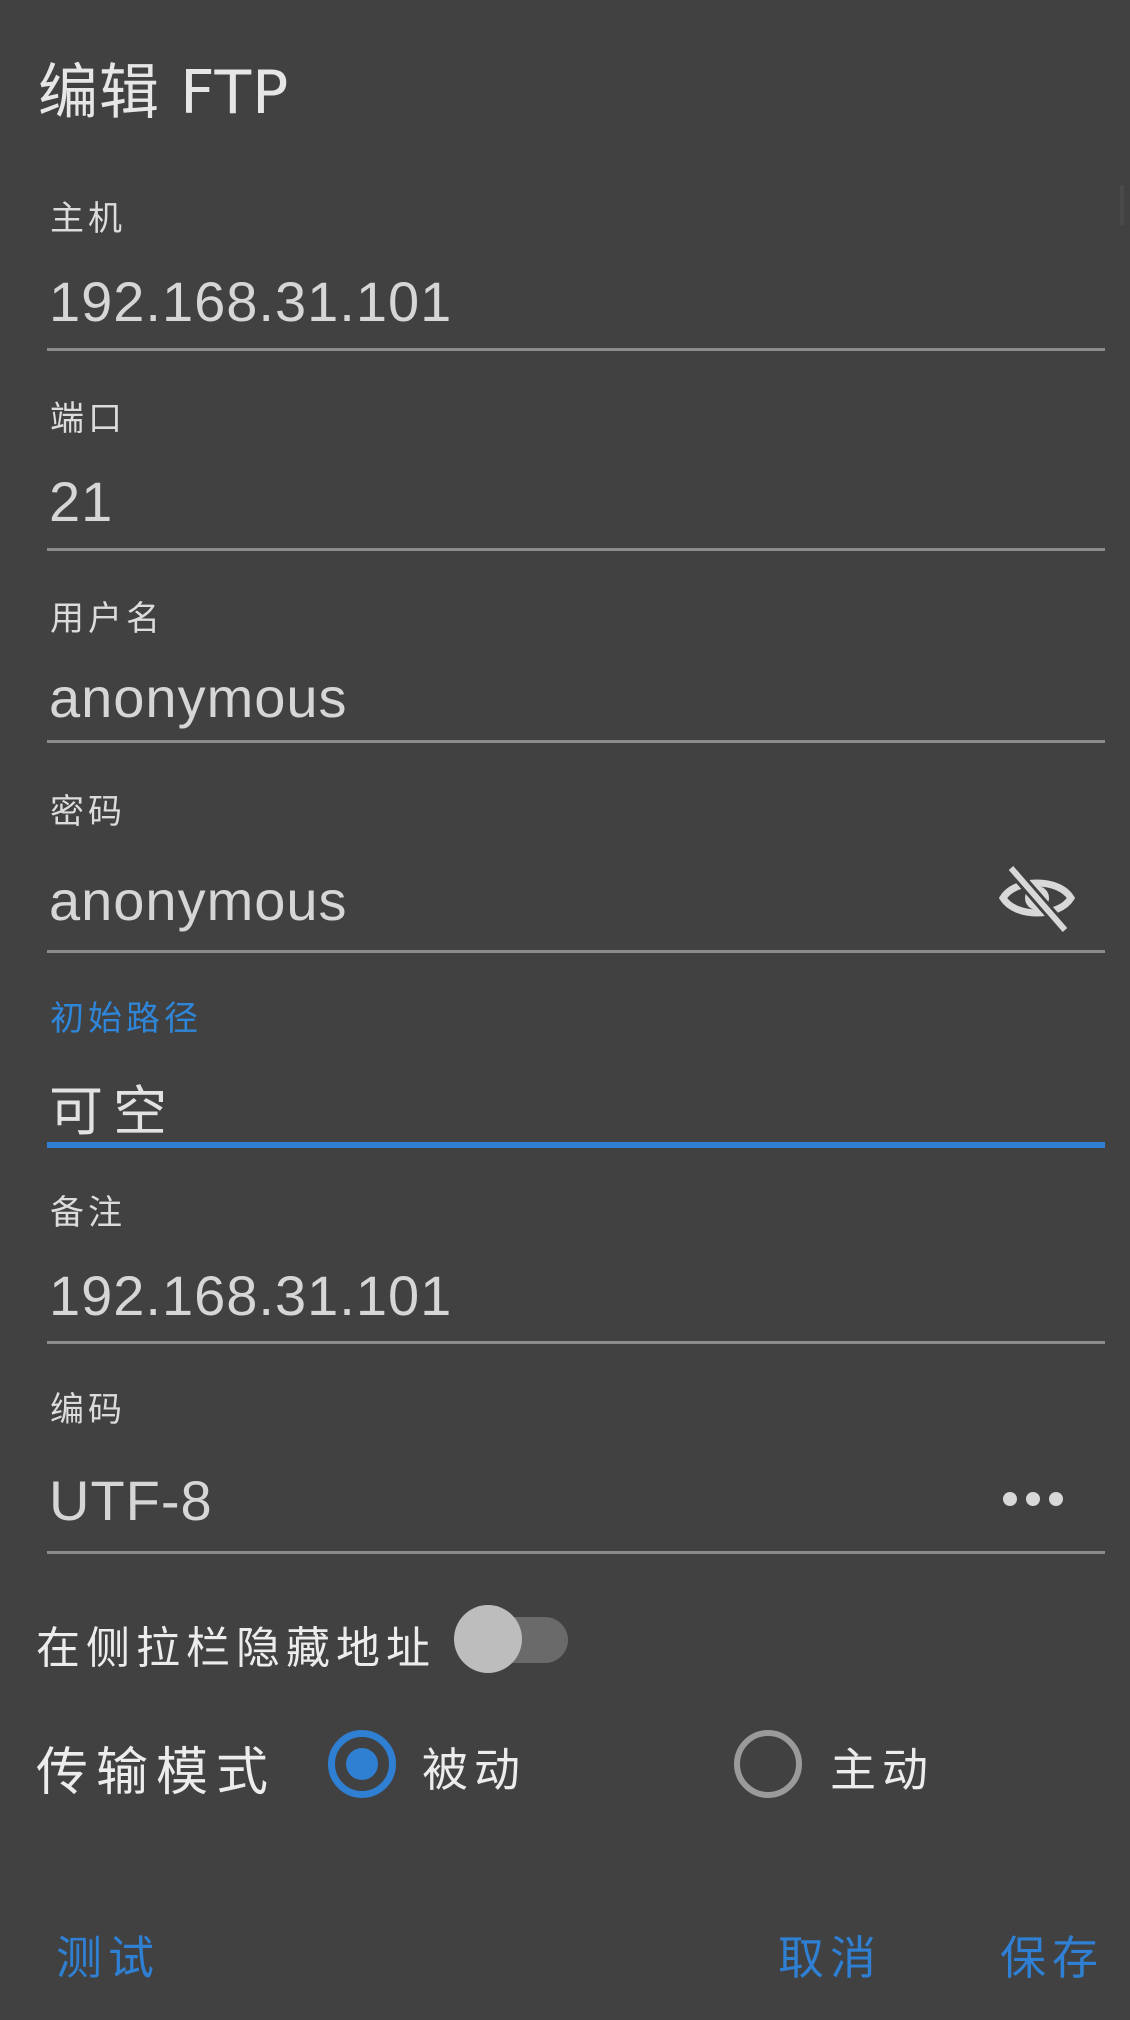 This screenshot has width=1130, height=2020. Describe the element at coordinates (113, 1106) in the screenshot. I see `initial-path-input: 可空` at that location.